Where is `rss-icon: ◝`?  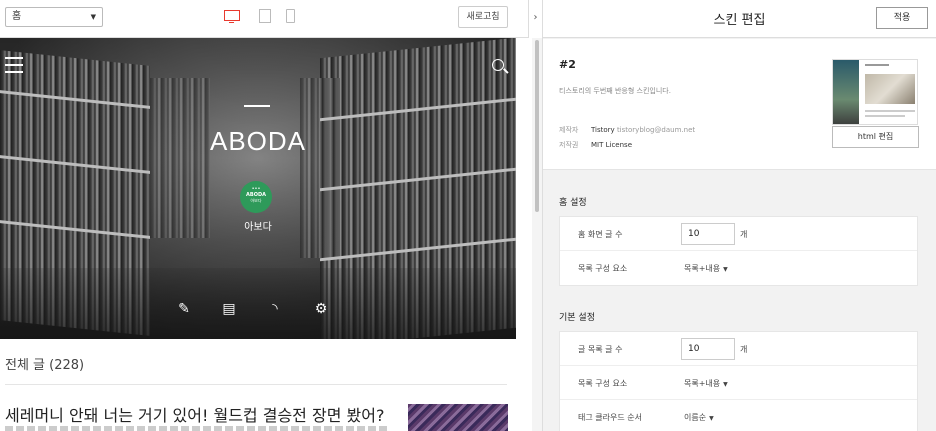
rss-icon: ◝ is located at coordinates (275, 309).